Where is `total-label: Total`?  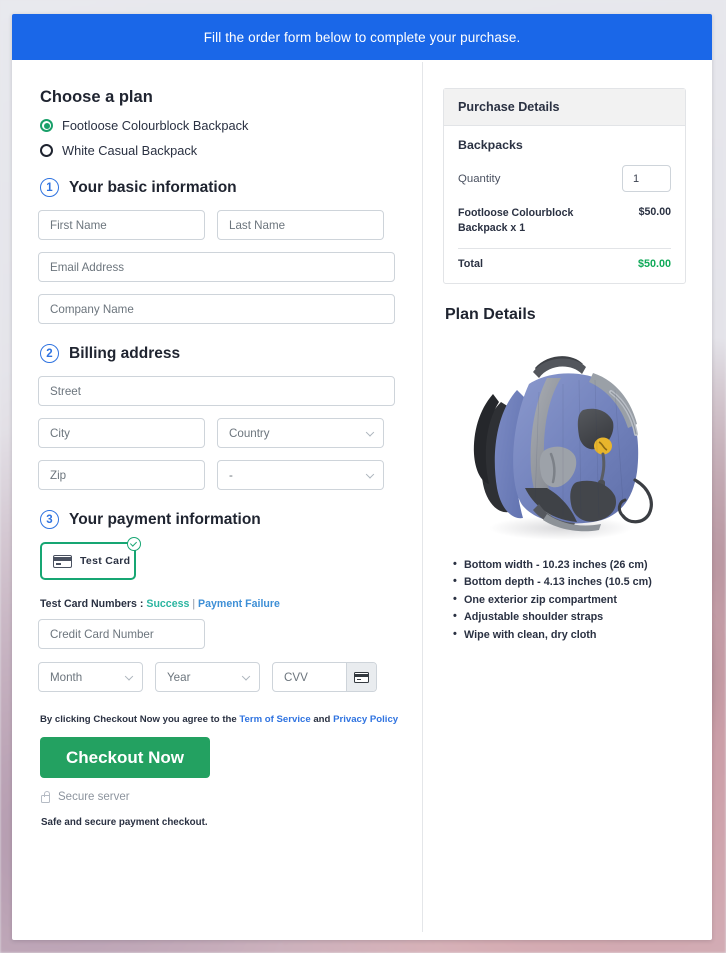 total-label: Total is located at coordinates (470, 263).